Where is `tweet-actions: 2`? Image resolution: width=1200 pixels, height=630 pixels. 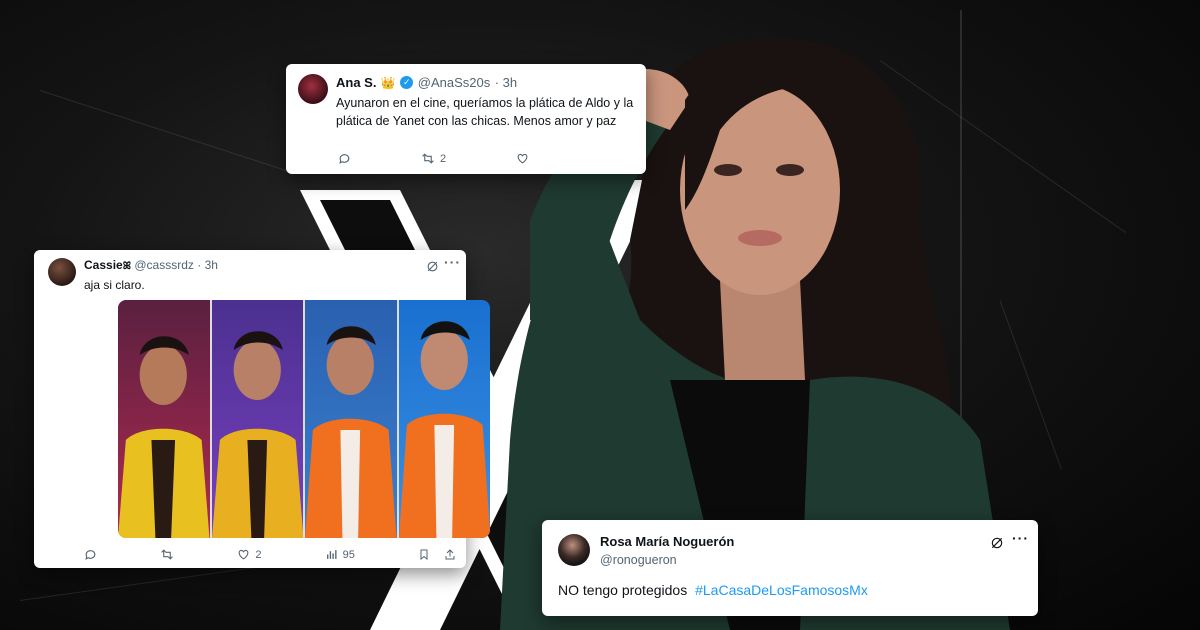
tweet-actions: 2 is located at coordinates (433, 158).